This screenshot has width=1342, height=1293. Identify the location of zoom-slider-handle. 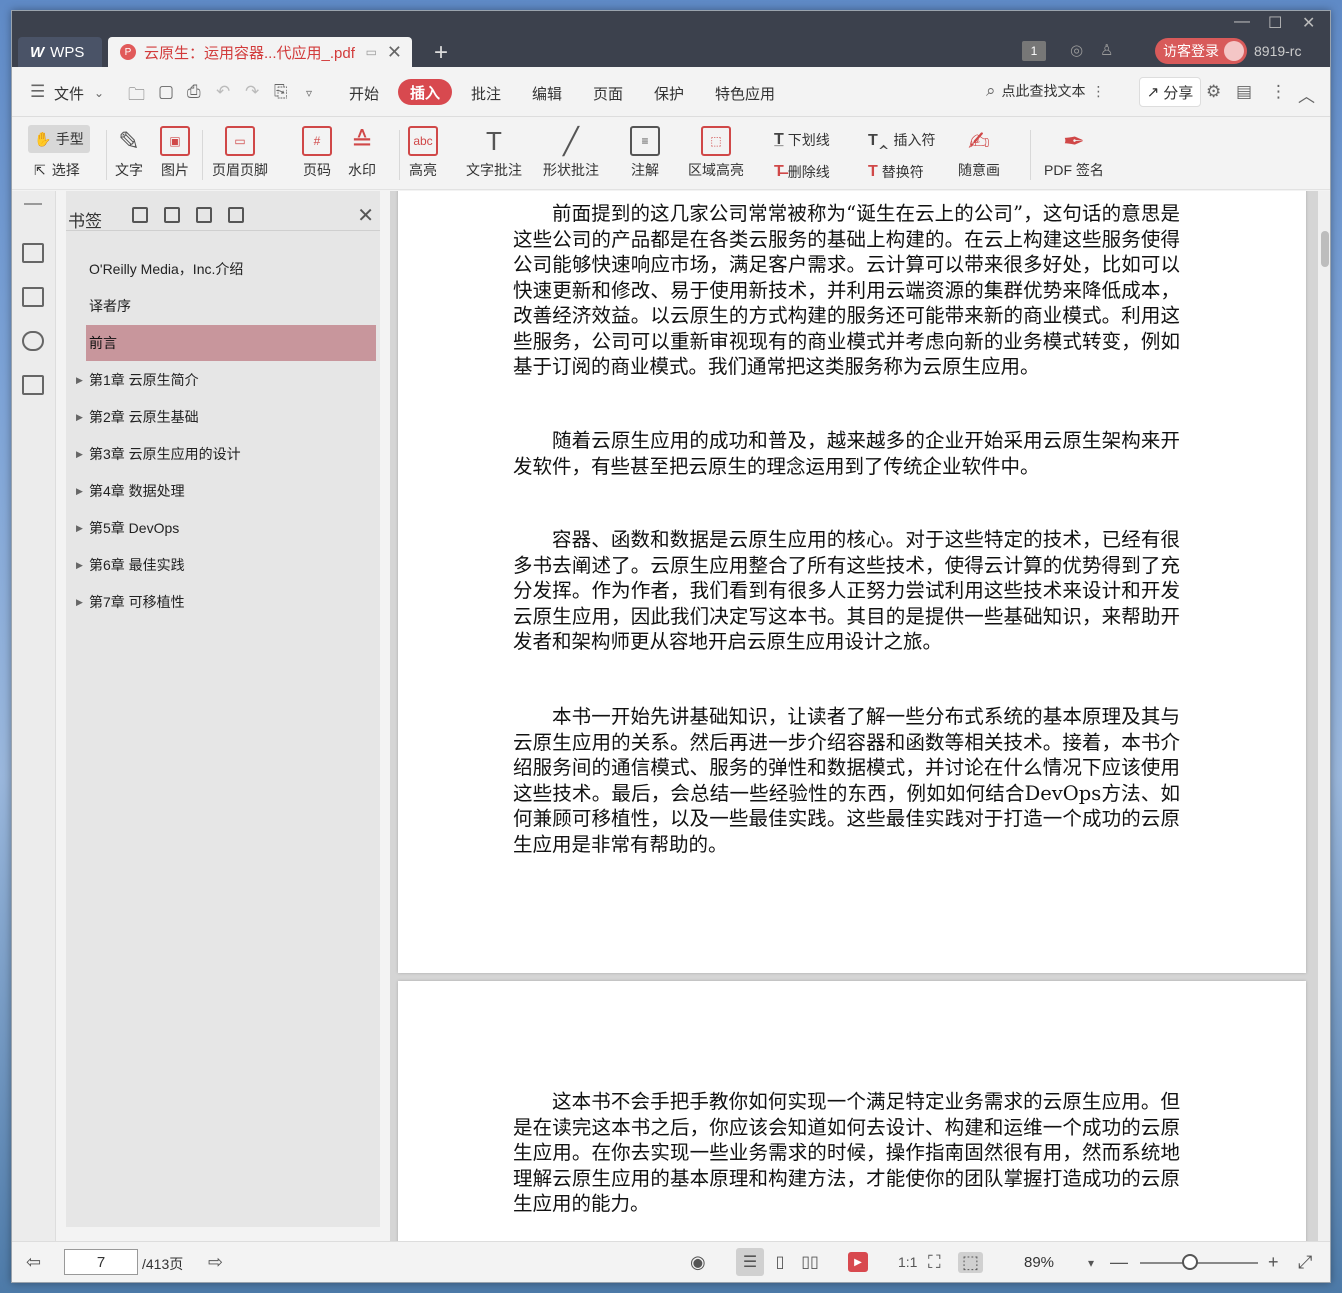
(1190, 1262).